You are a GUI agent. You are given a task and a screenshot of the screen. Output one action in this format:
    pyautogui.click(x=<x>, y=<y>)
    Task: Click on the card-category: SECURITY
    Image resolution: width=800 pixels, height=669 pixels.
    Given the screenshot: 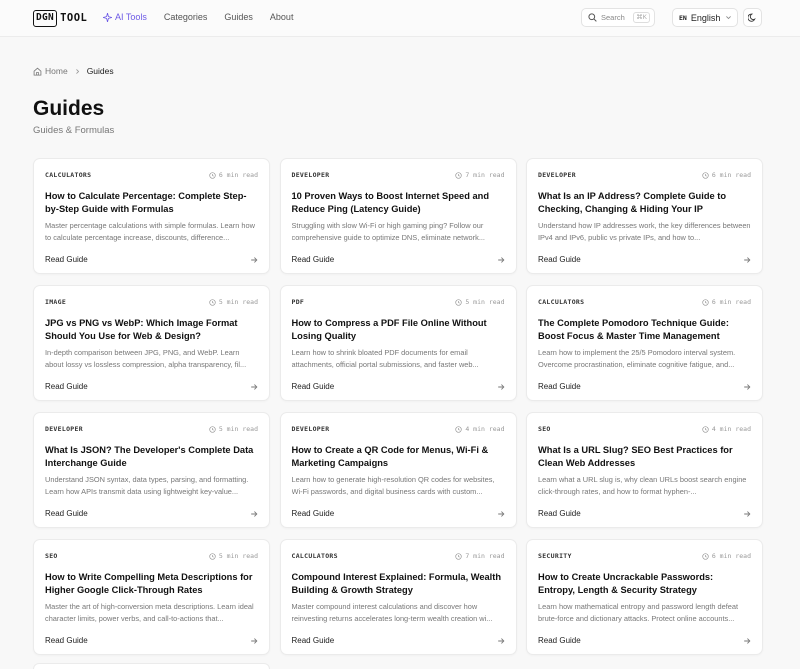 What is the action you would take?
    pyautogui.click(x=555, y=556)
    